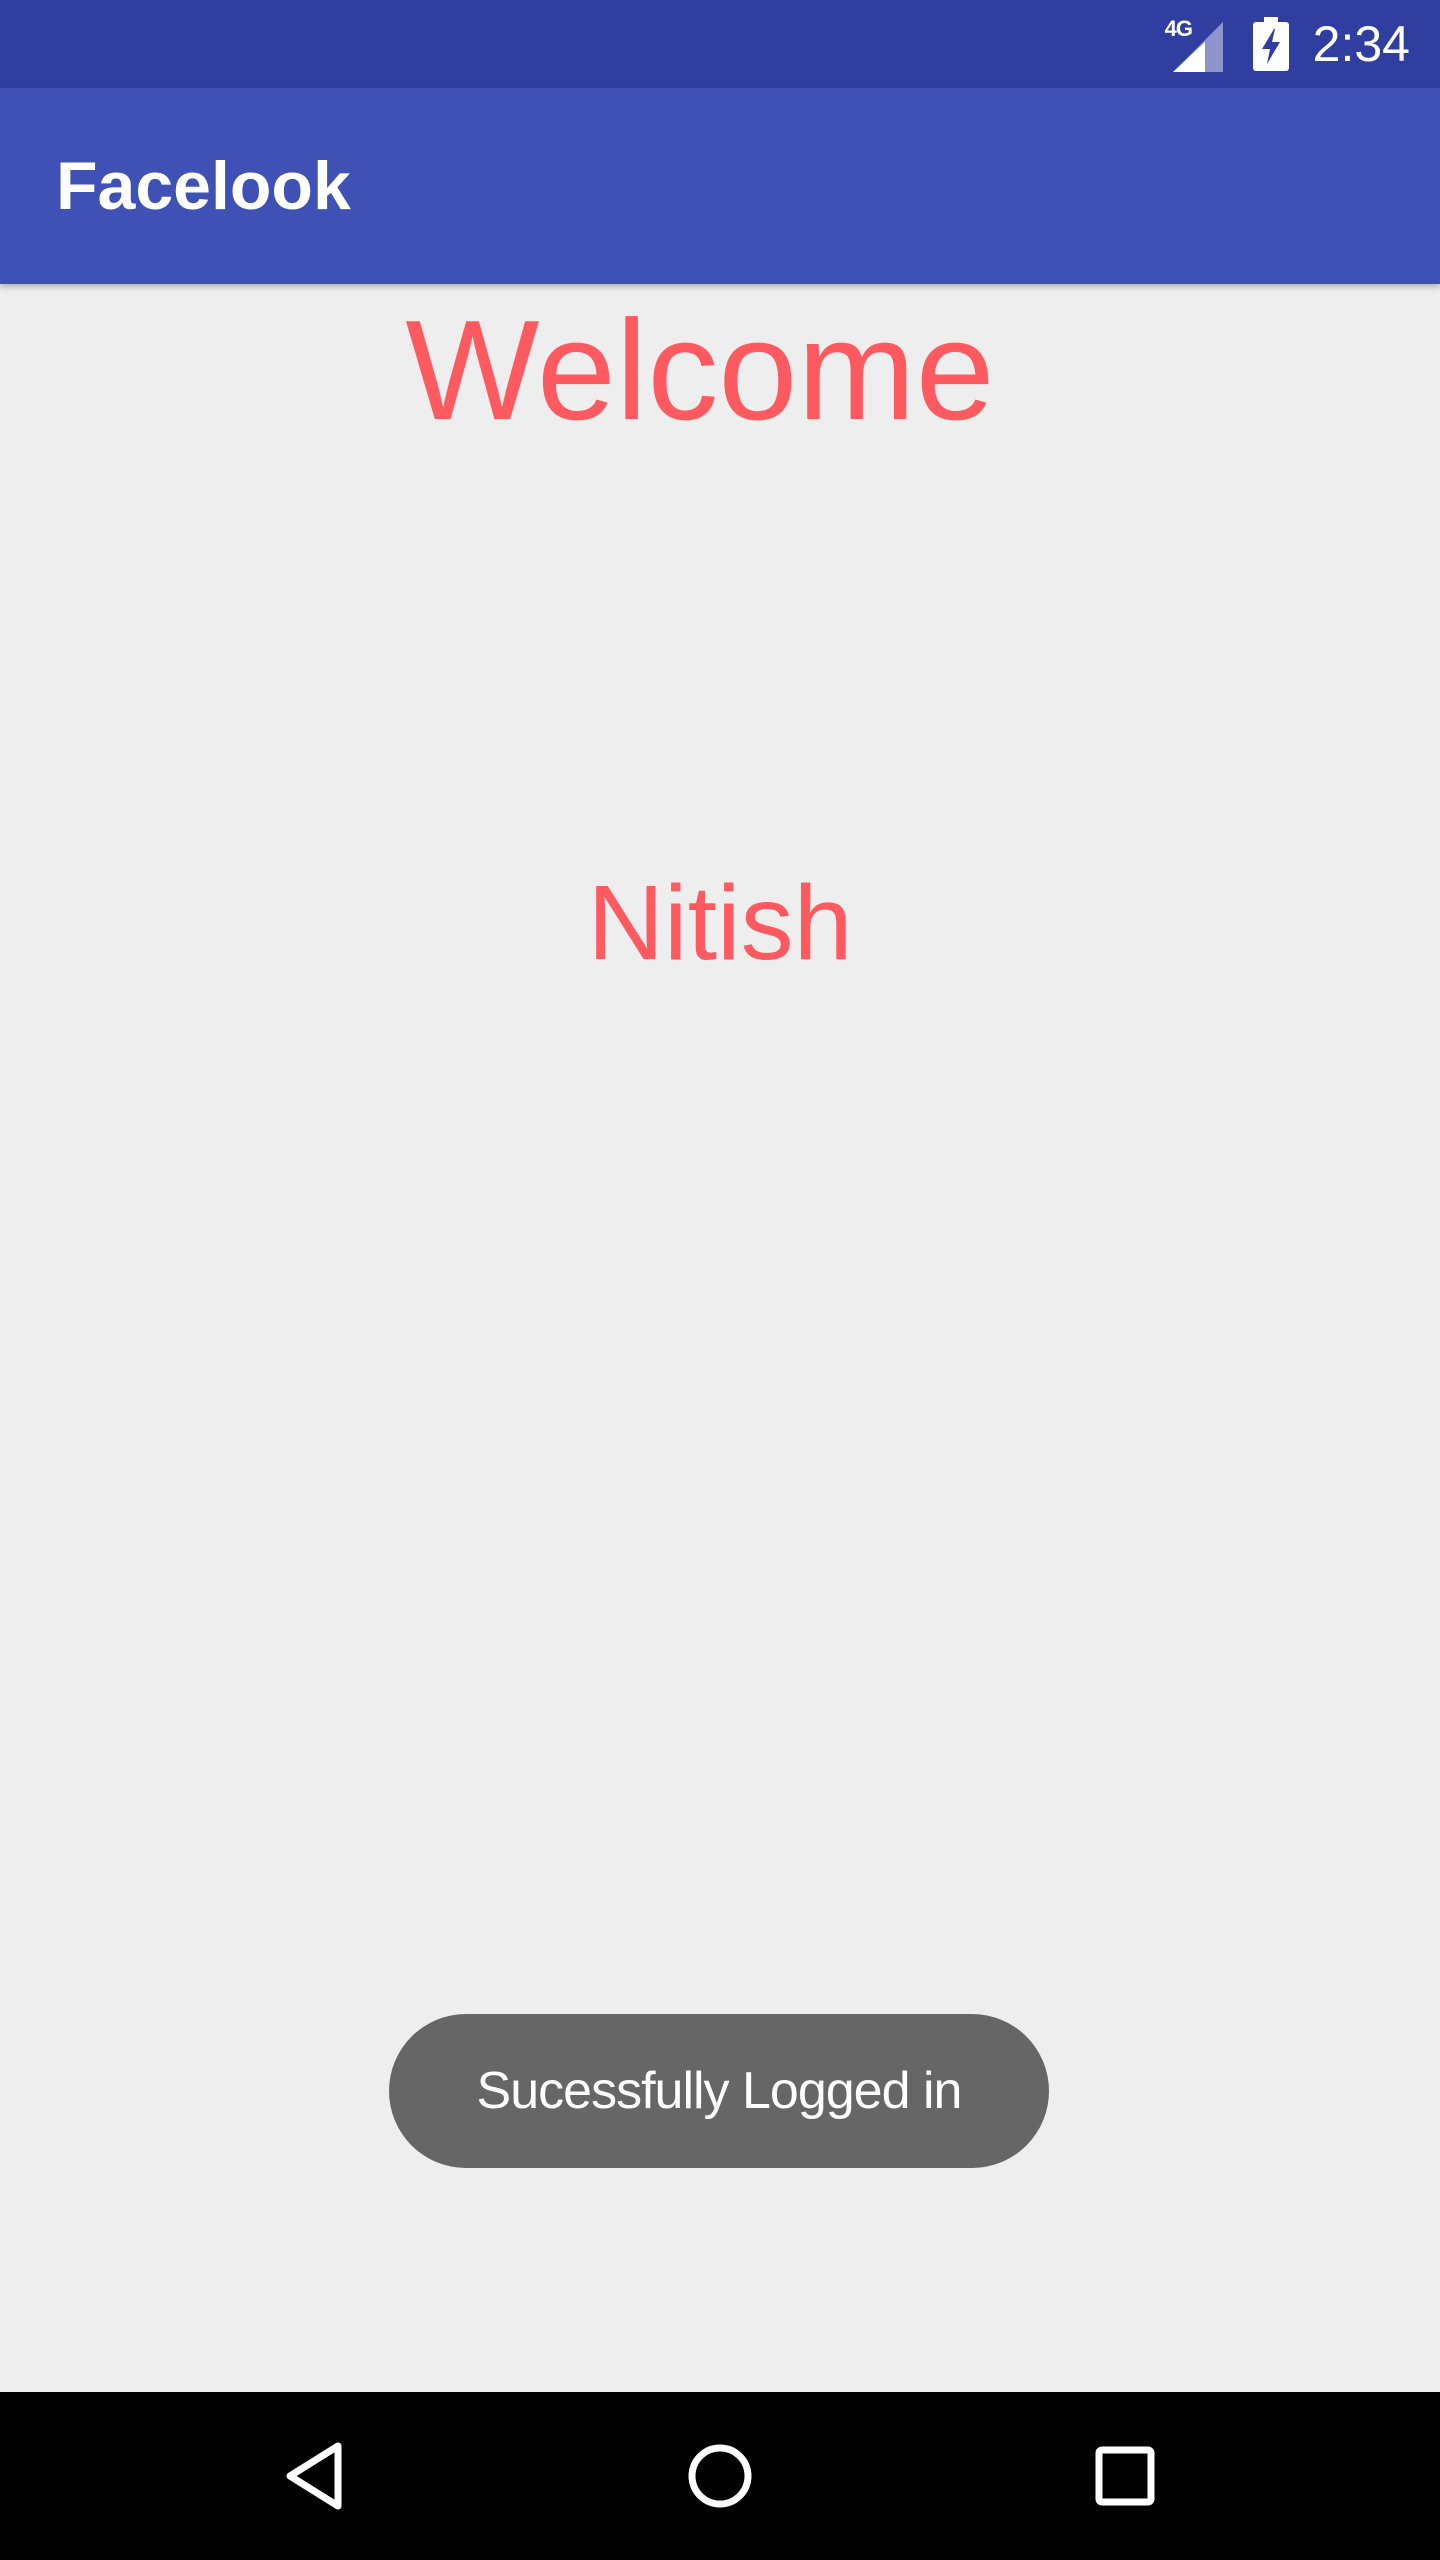  I want to click on home-icon, so click(720, 2476).